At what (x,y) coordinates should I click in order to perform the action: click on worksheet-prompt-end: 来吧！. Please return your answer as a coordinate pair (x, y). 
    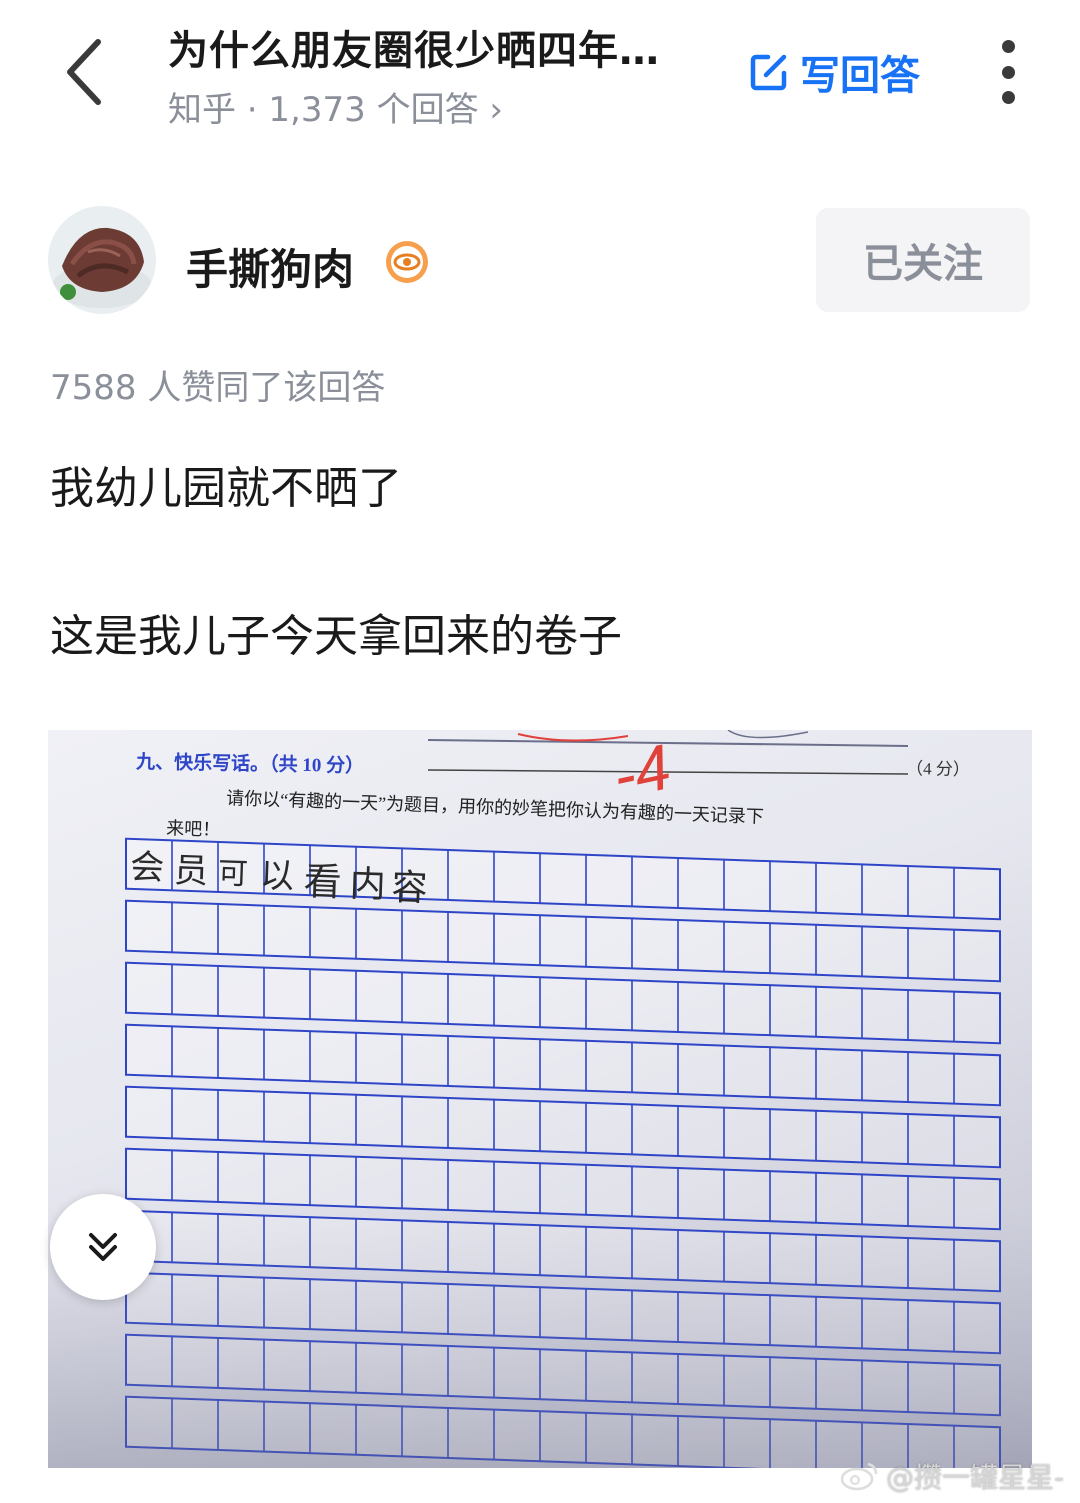
    Looking at the image, I should click on (193, 829).